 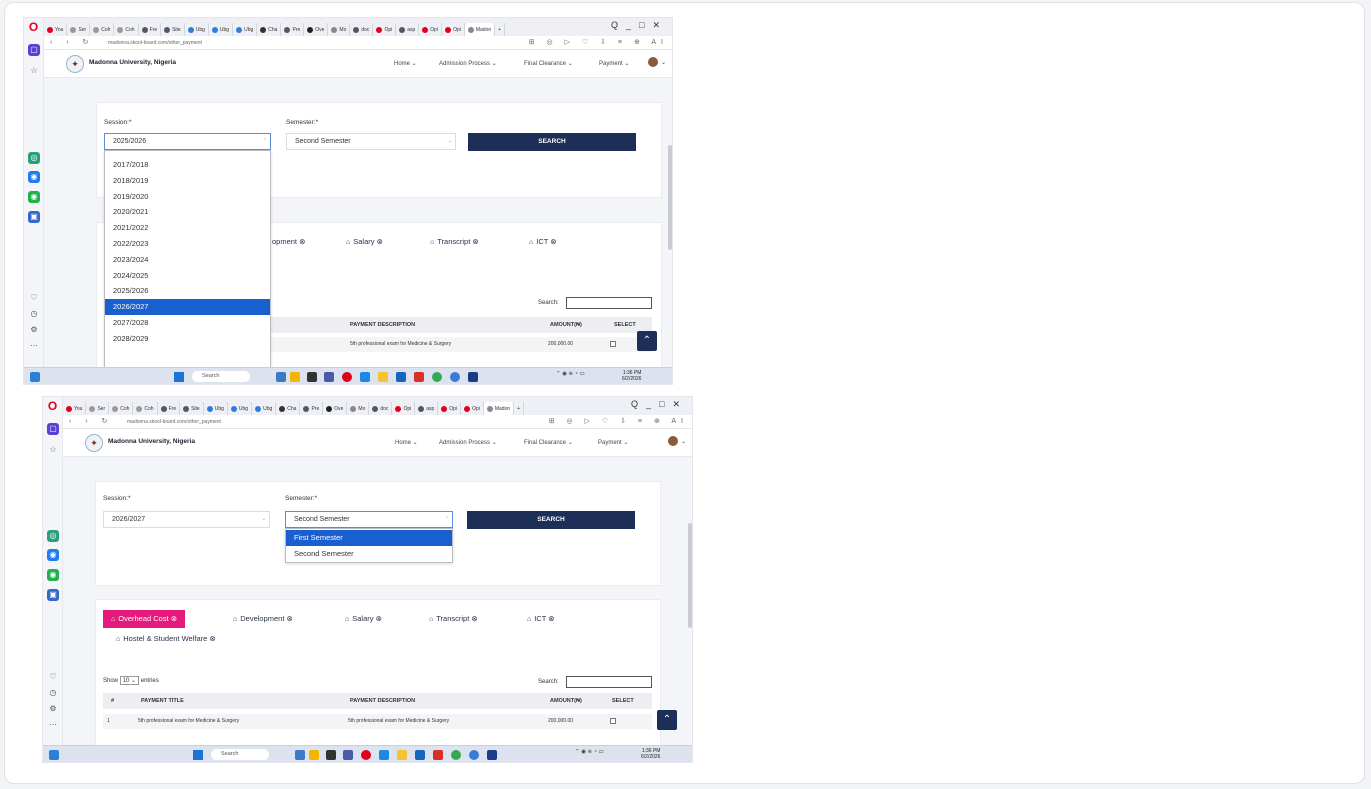 I want to click on semester-option: Second Semester, so click(x=369, y=554).